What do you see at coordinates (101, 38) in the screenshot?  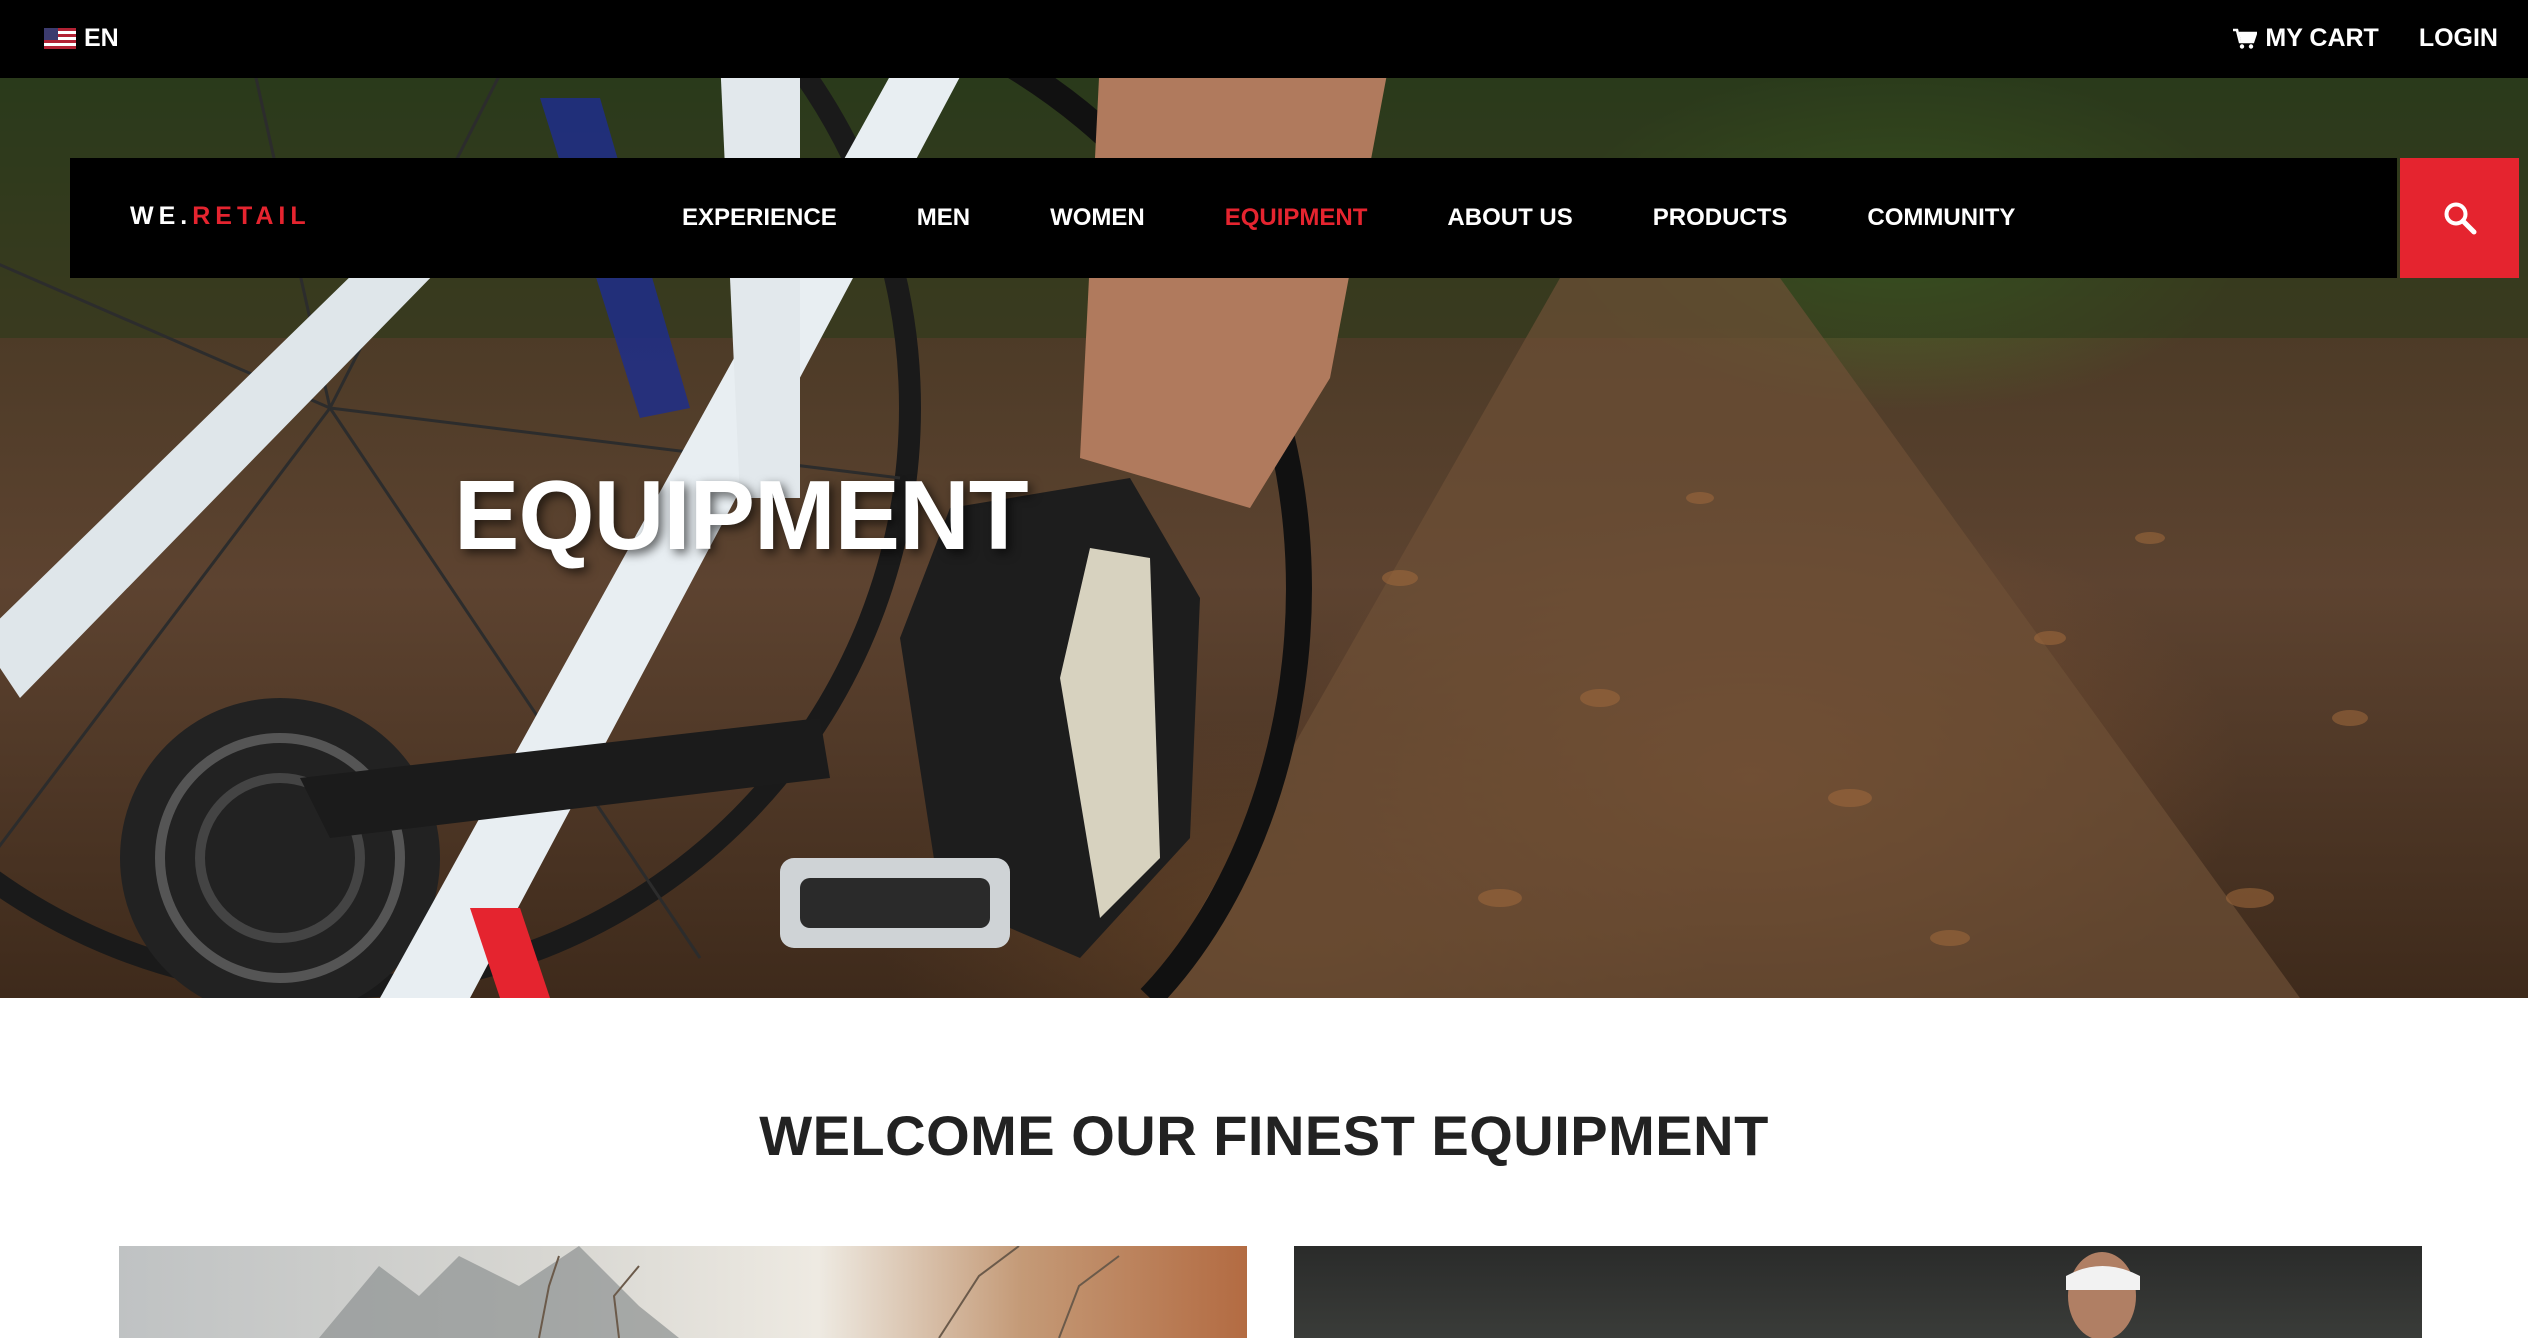 I see `language-label: EN` at bounding box center [101, 38].